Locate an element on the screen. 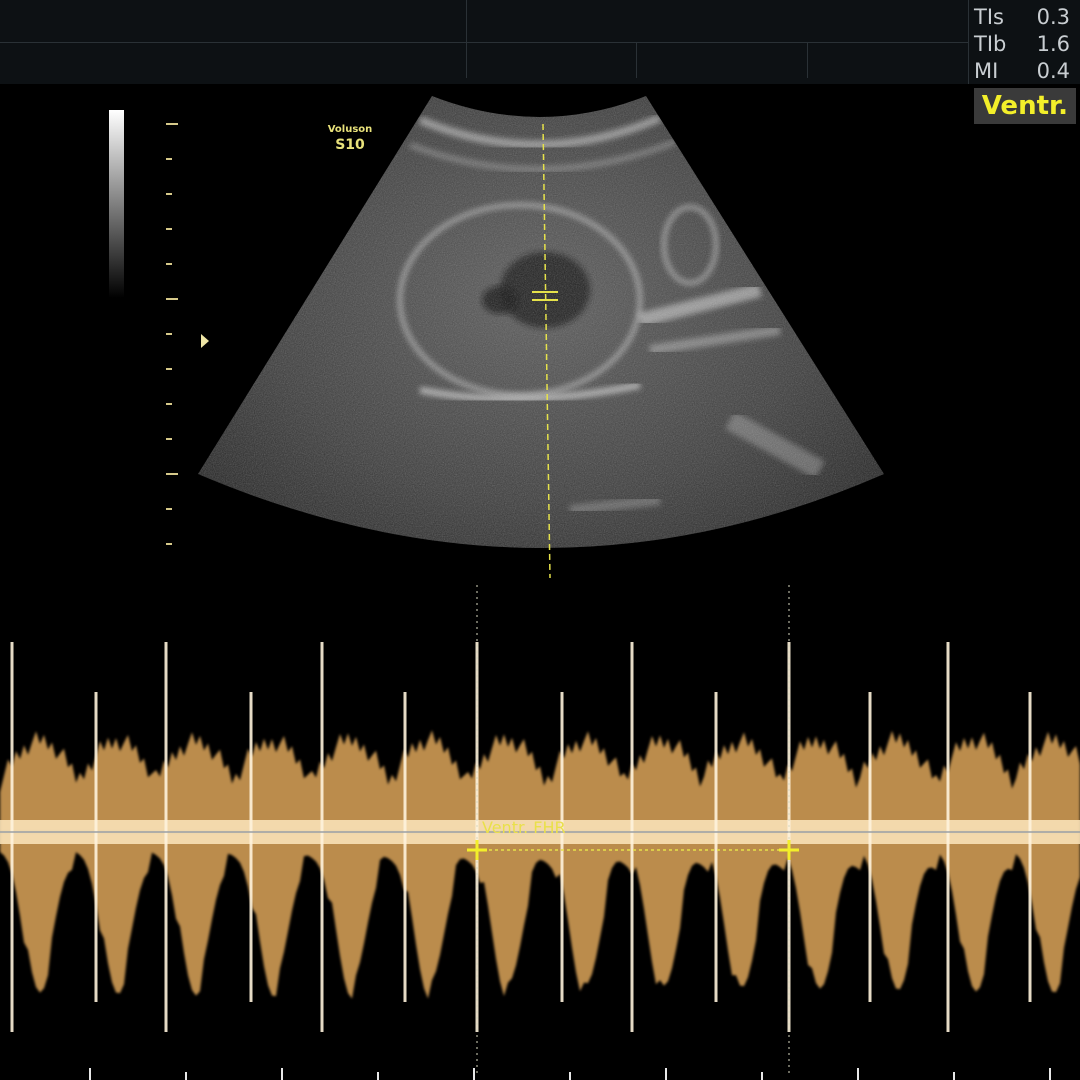 The width and height of the screenshot is (1080, 1080). time-scale is located at coordinates (570, 1074).